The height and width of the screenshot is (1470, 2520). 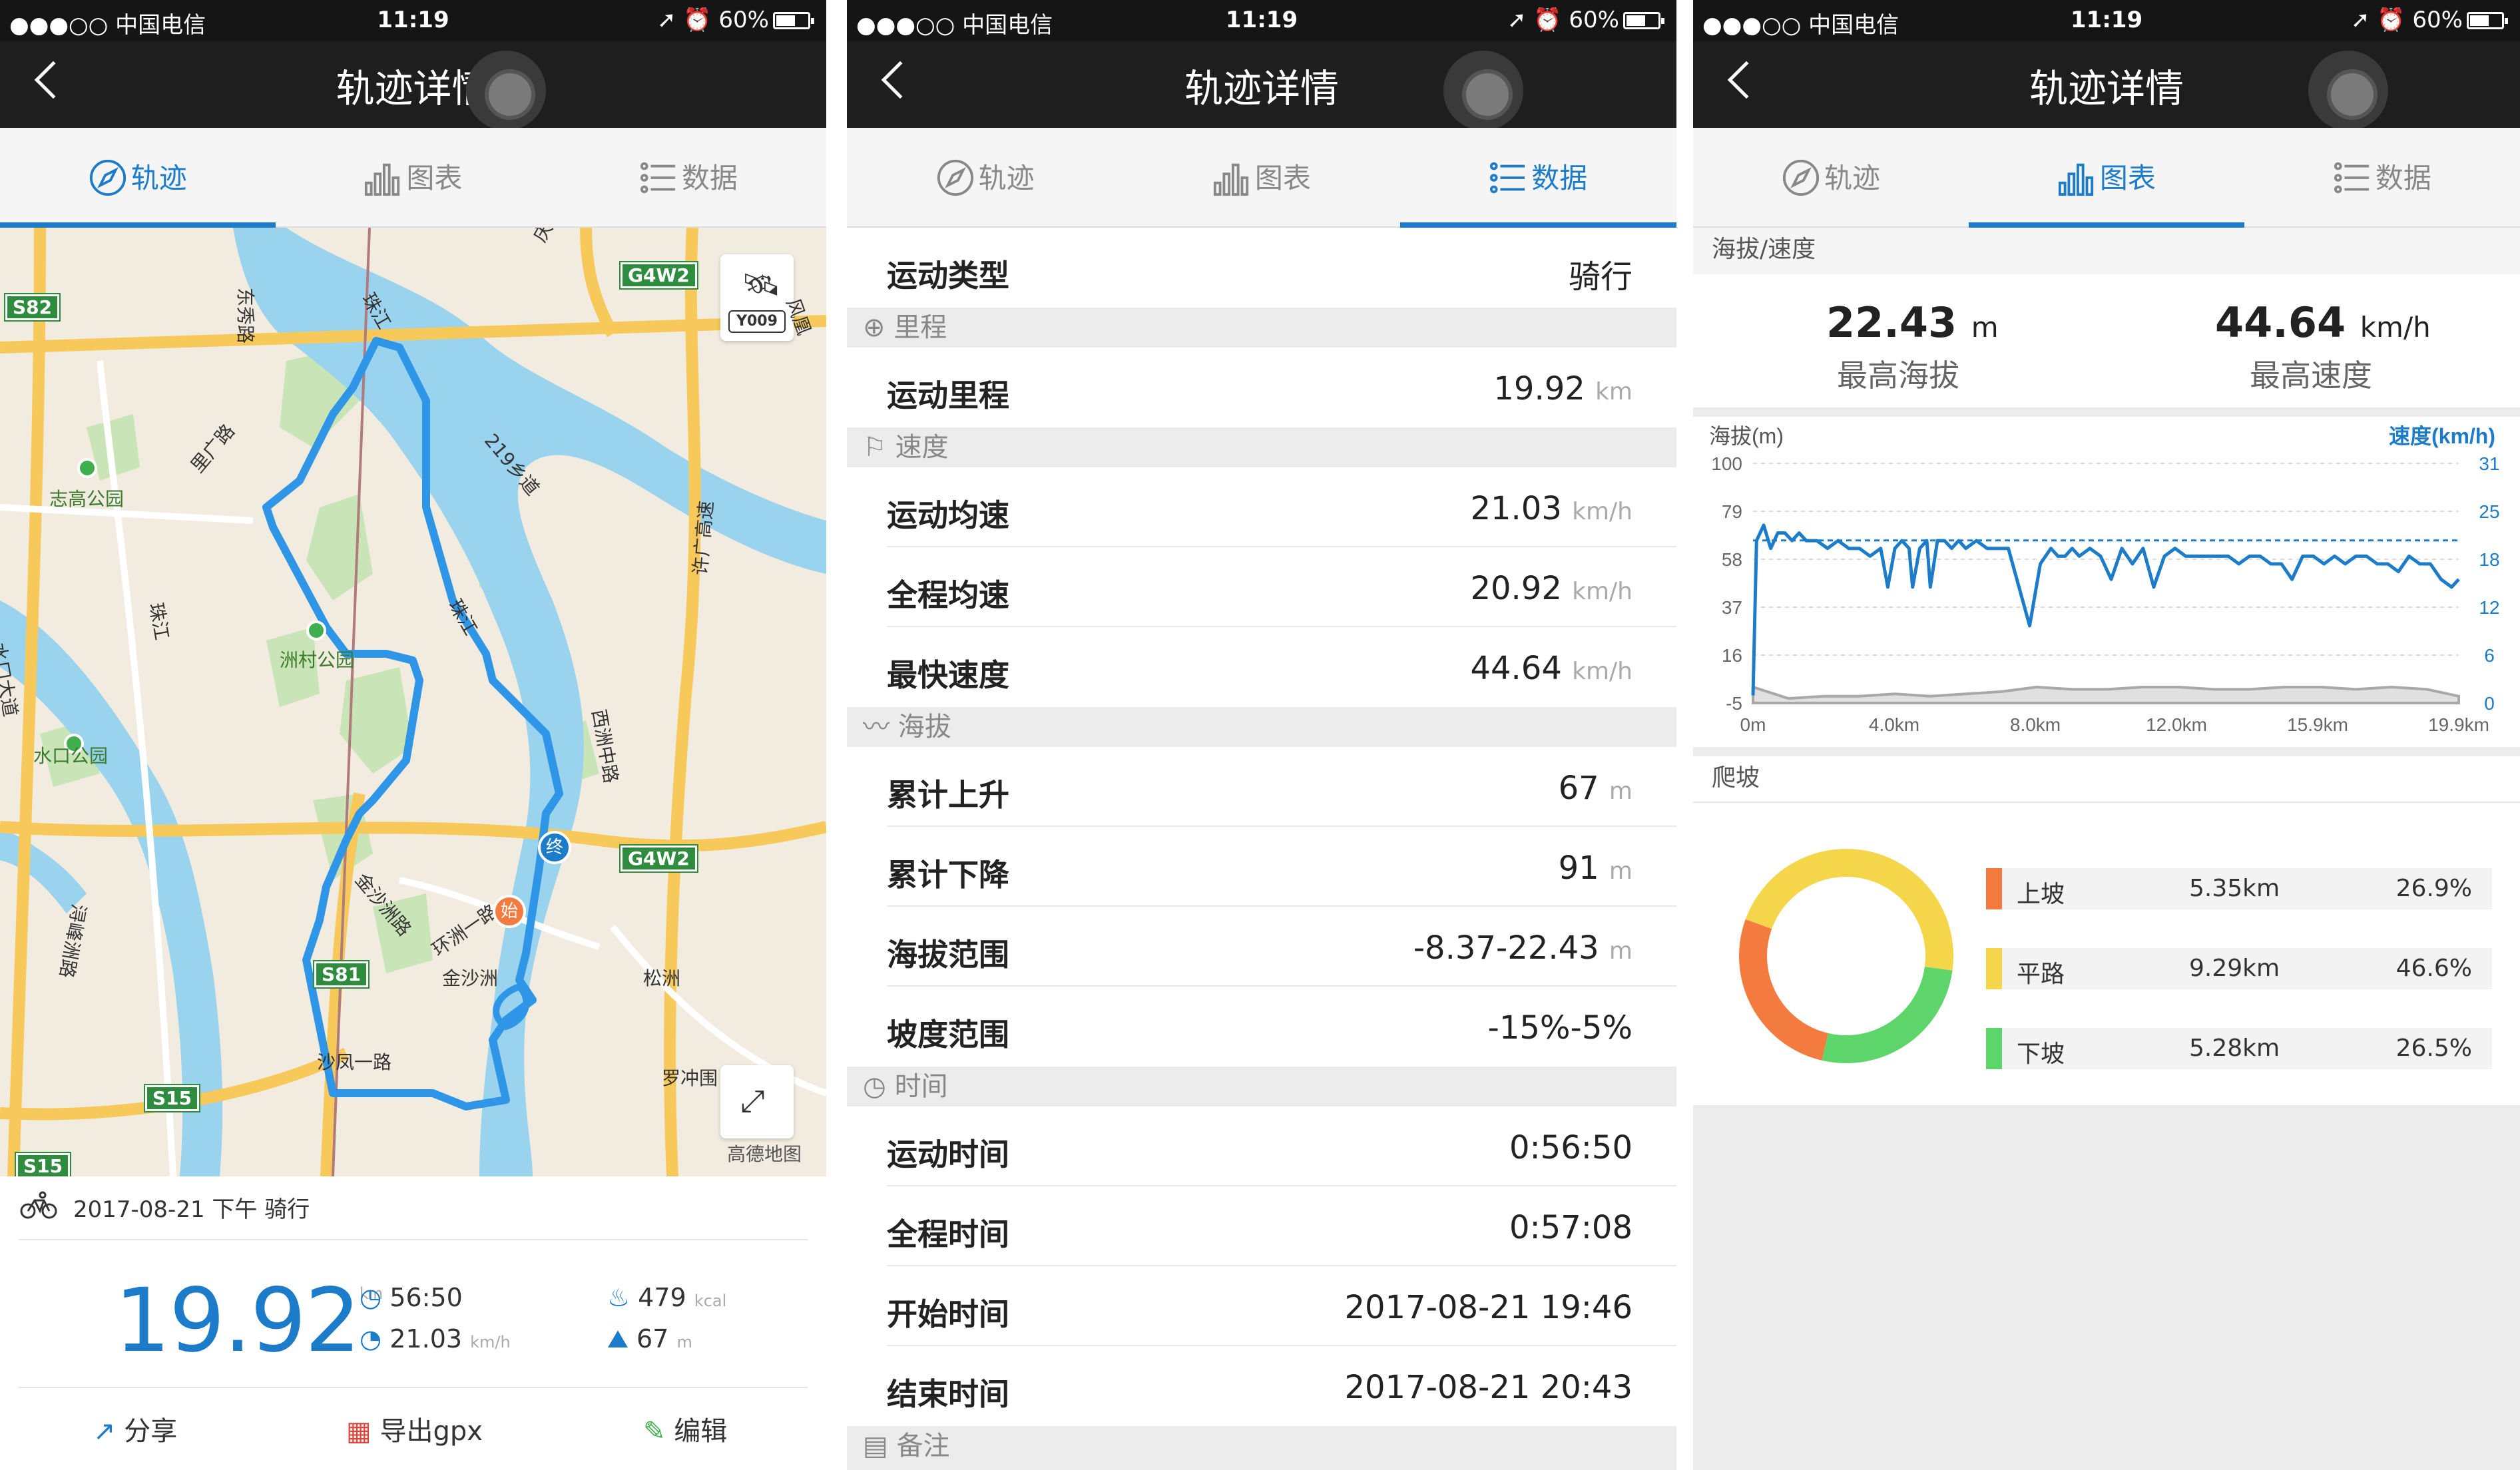 What do you see at coordinates (1898, 375) in the screenshot?
I see `max-altitude-label: 最高海拔` at bounding box center [1898, 375].